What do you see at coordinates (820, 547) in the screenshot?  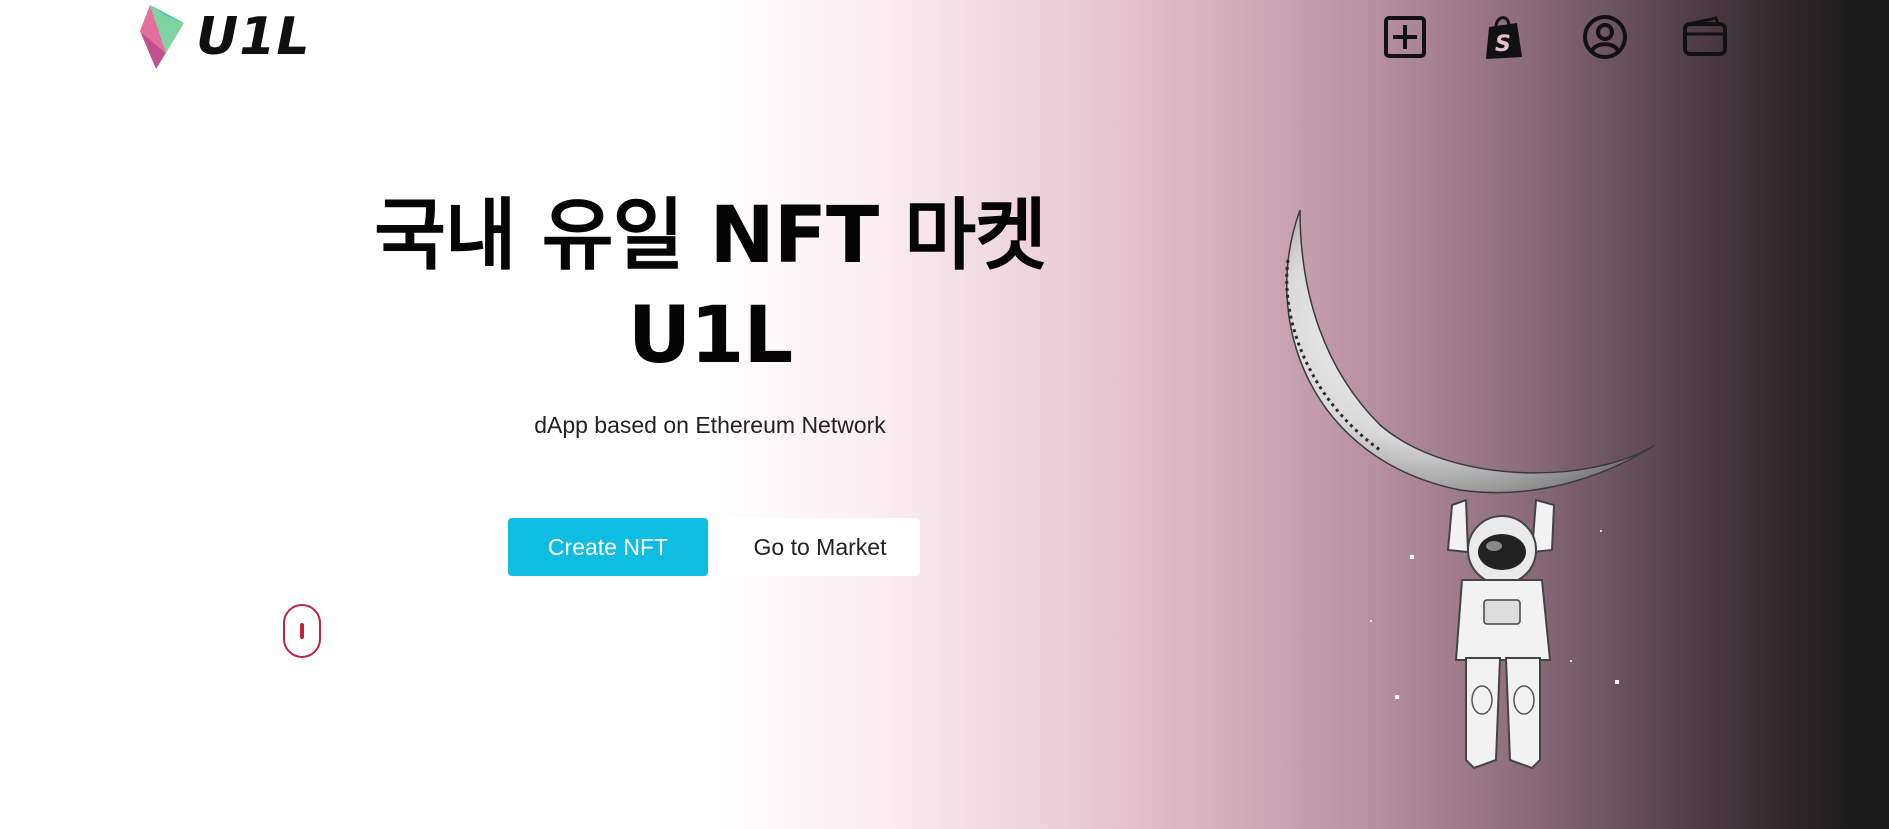 I see `go-to-market-button: Go to Market` at bounding box center [820, 547].